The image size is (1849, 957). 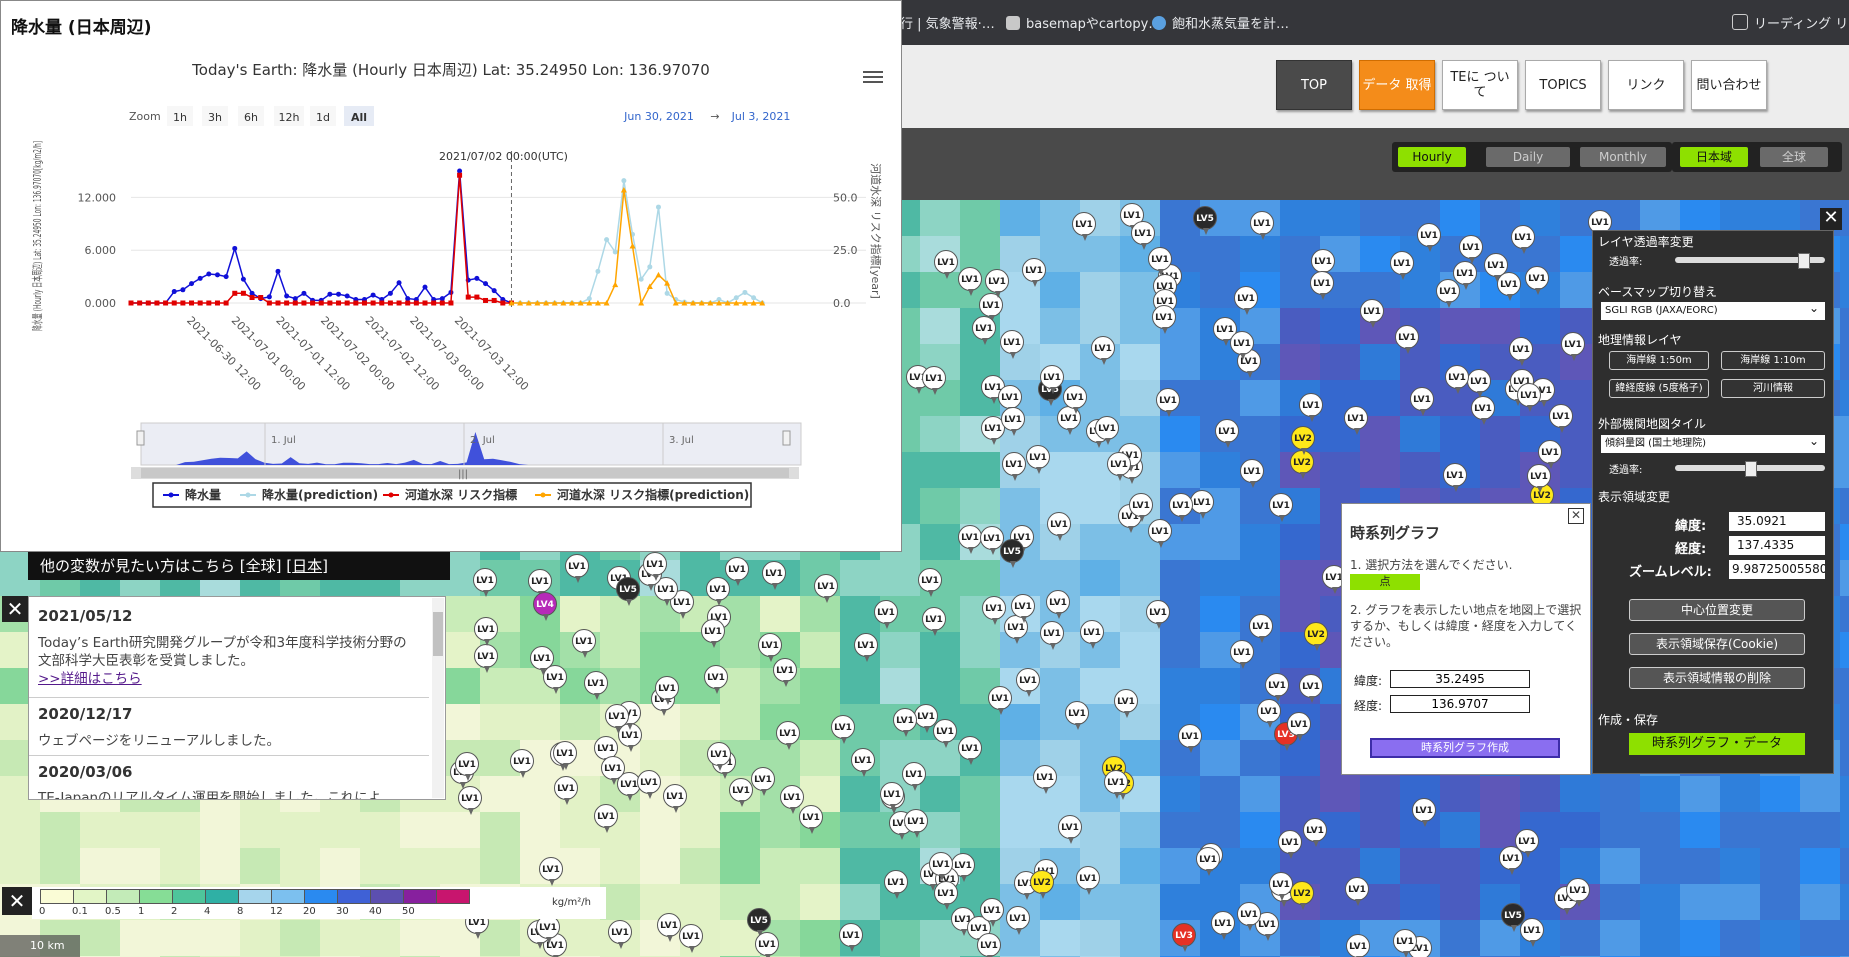 What do you see at coordinates (320, 494) in the screenshot?
I see `legend-item: 降水量(prediction)` at bounding box center [320, 494].